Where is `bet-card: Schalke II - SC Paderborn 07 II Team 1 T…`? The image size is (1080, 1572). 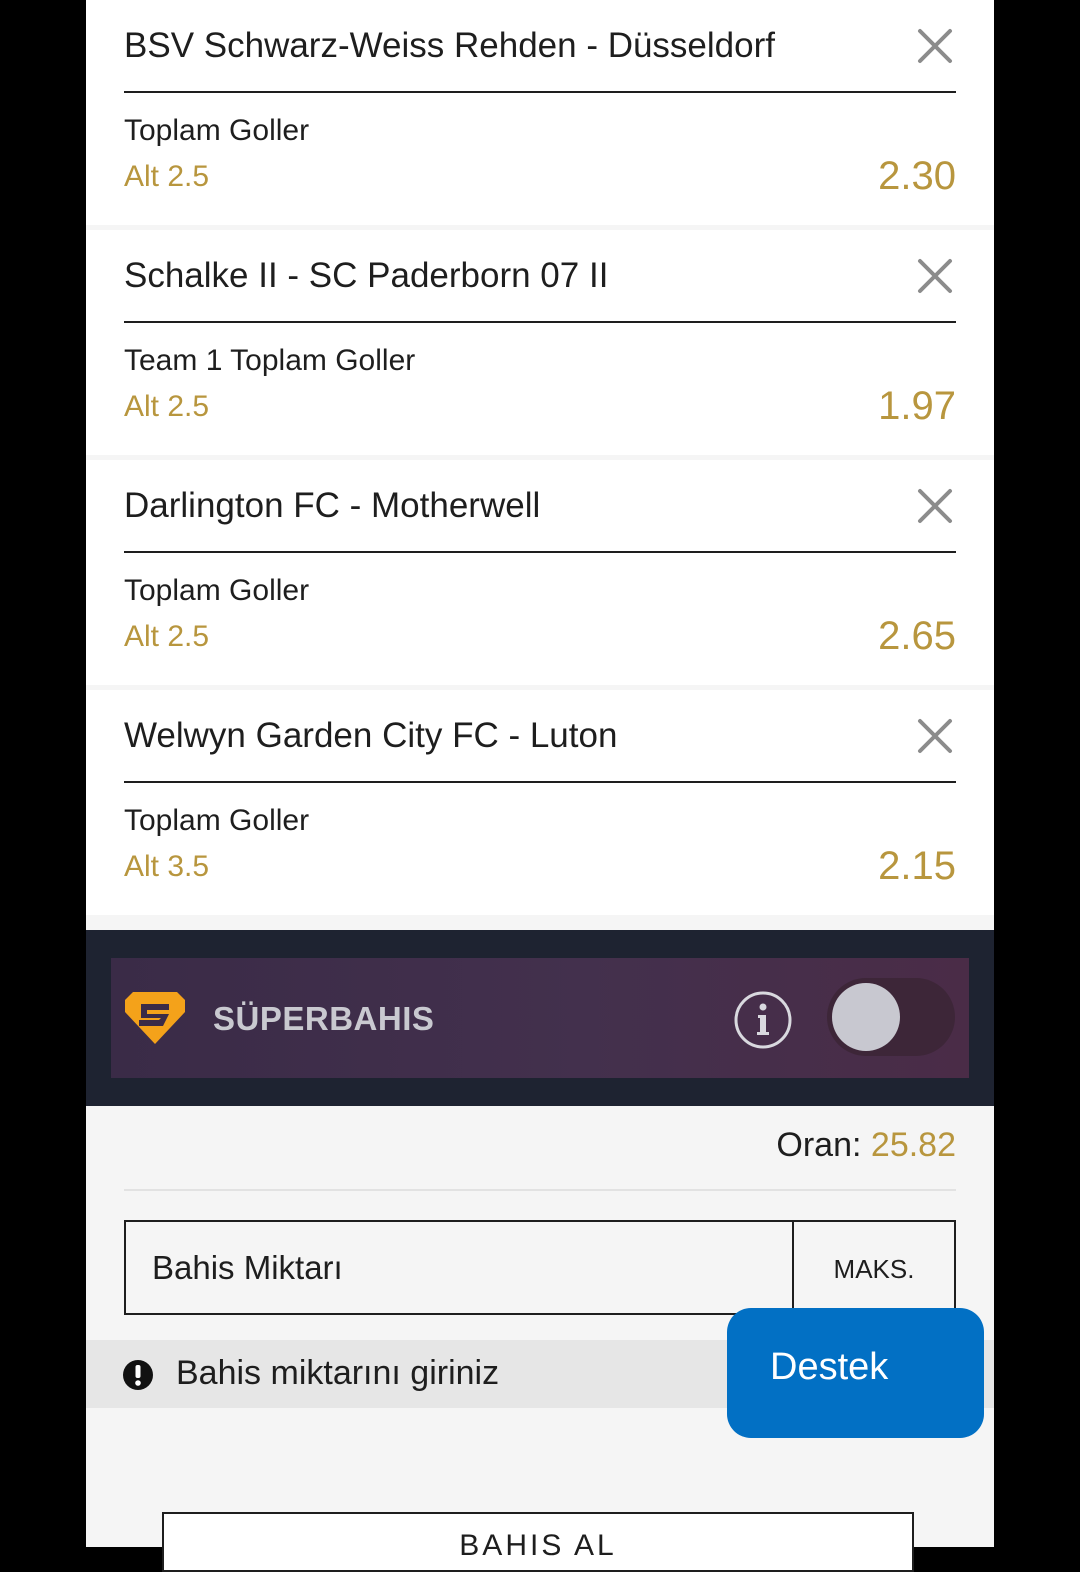 bet-card: Schalke II - SC Paderborn 07 II Team 1 T… is located at coordinates (540, 342).